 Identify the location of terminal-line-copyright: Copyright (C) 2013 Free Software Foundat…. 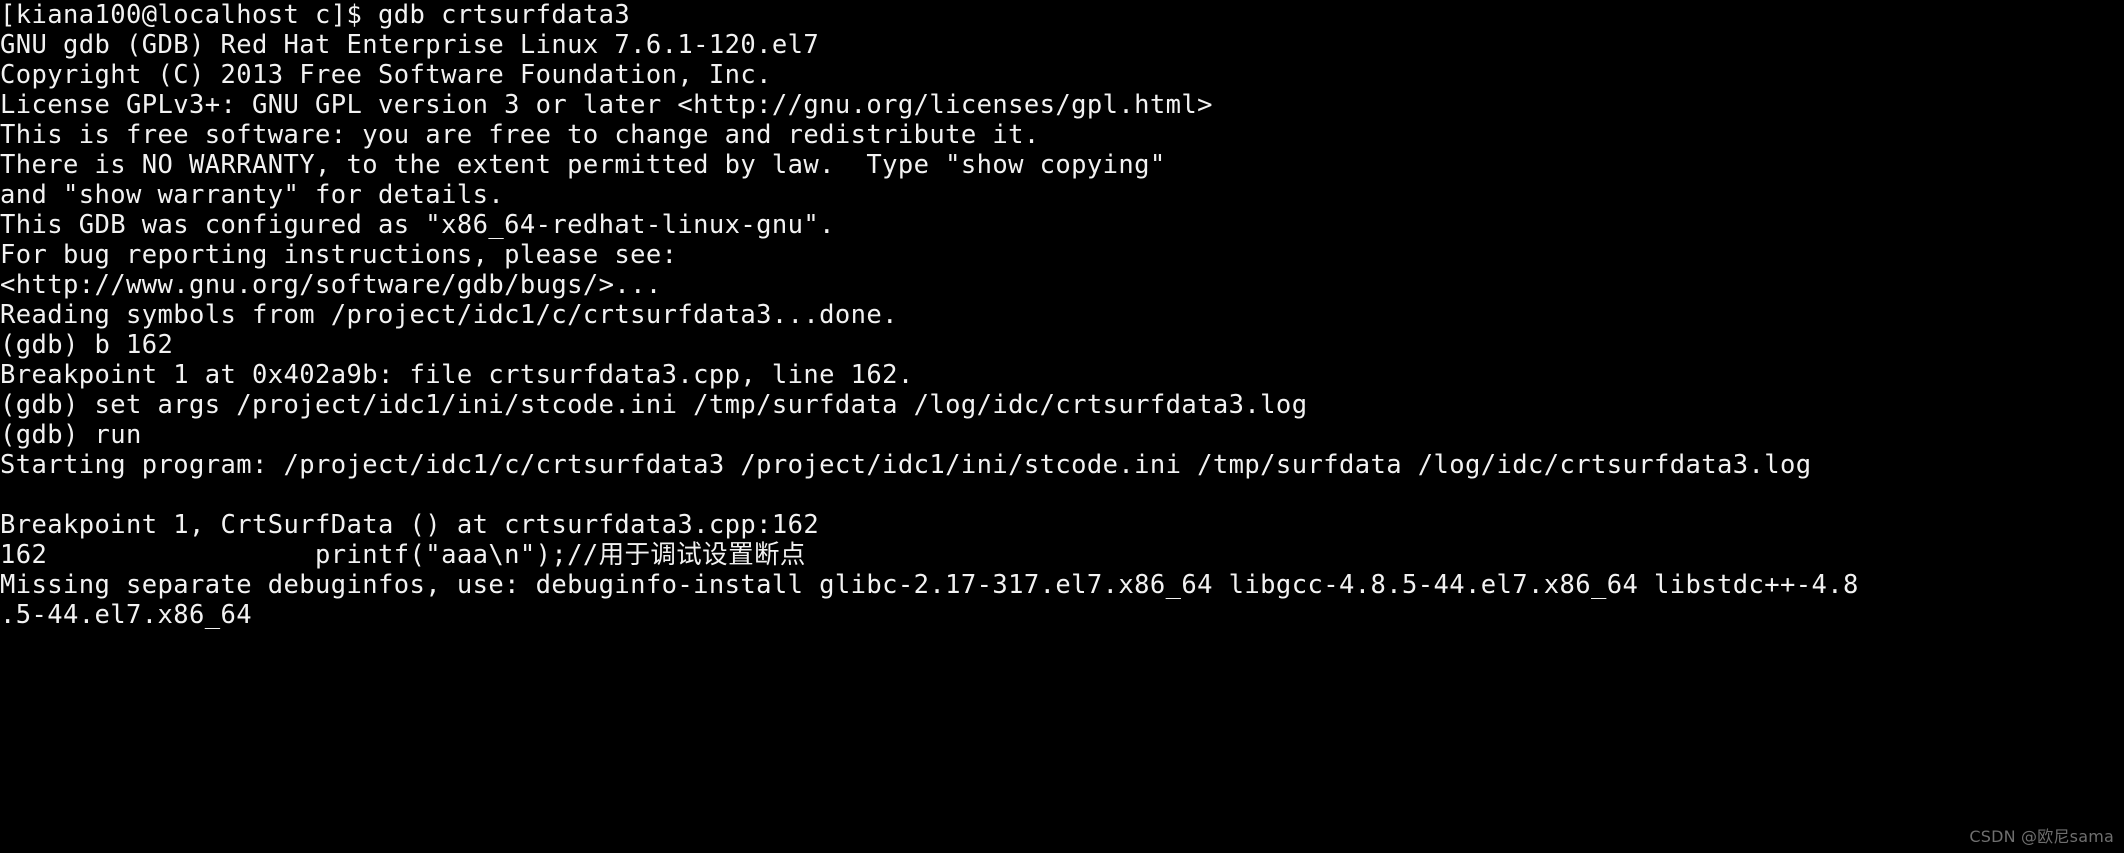
(386, 75).